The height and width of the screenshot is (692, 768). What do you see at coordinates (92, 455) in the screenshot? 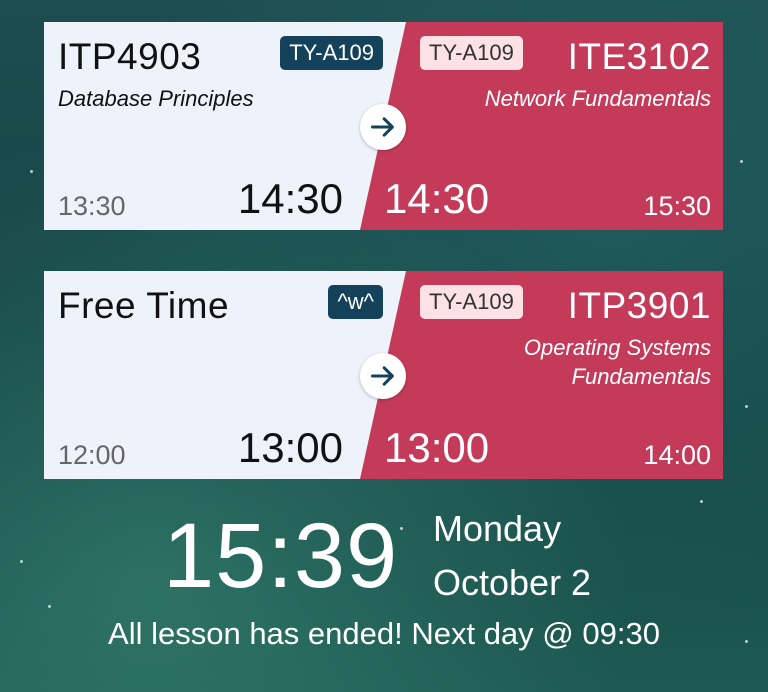
I see `free-slot-start-time: 12:00` at bounding box center [92, 455].